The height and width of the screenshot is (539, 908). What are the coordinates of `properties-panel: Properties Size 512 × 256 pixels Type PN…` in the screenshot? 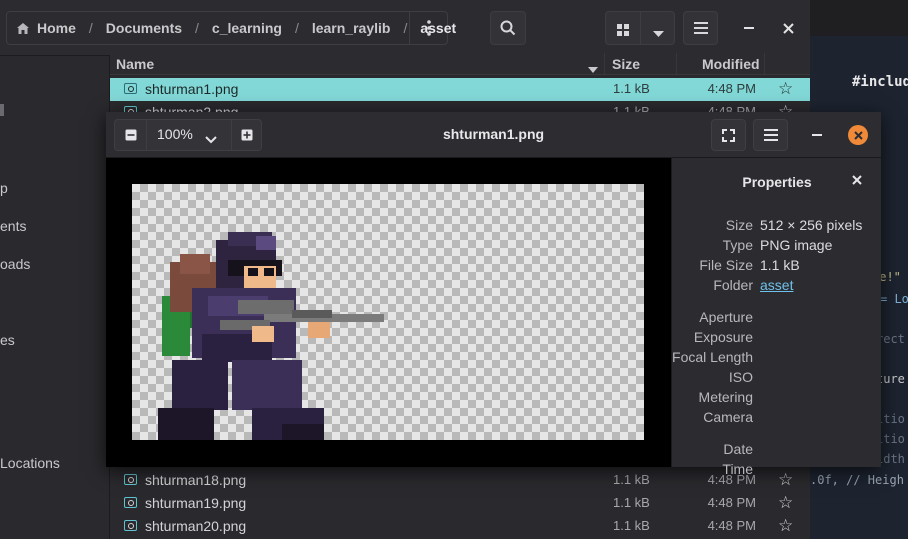 It's located at (776, 317).